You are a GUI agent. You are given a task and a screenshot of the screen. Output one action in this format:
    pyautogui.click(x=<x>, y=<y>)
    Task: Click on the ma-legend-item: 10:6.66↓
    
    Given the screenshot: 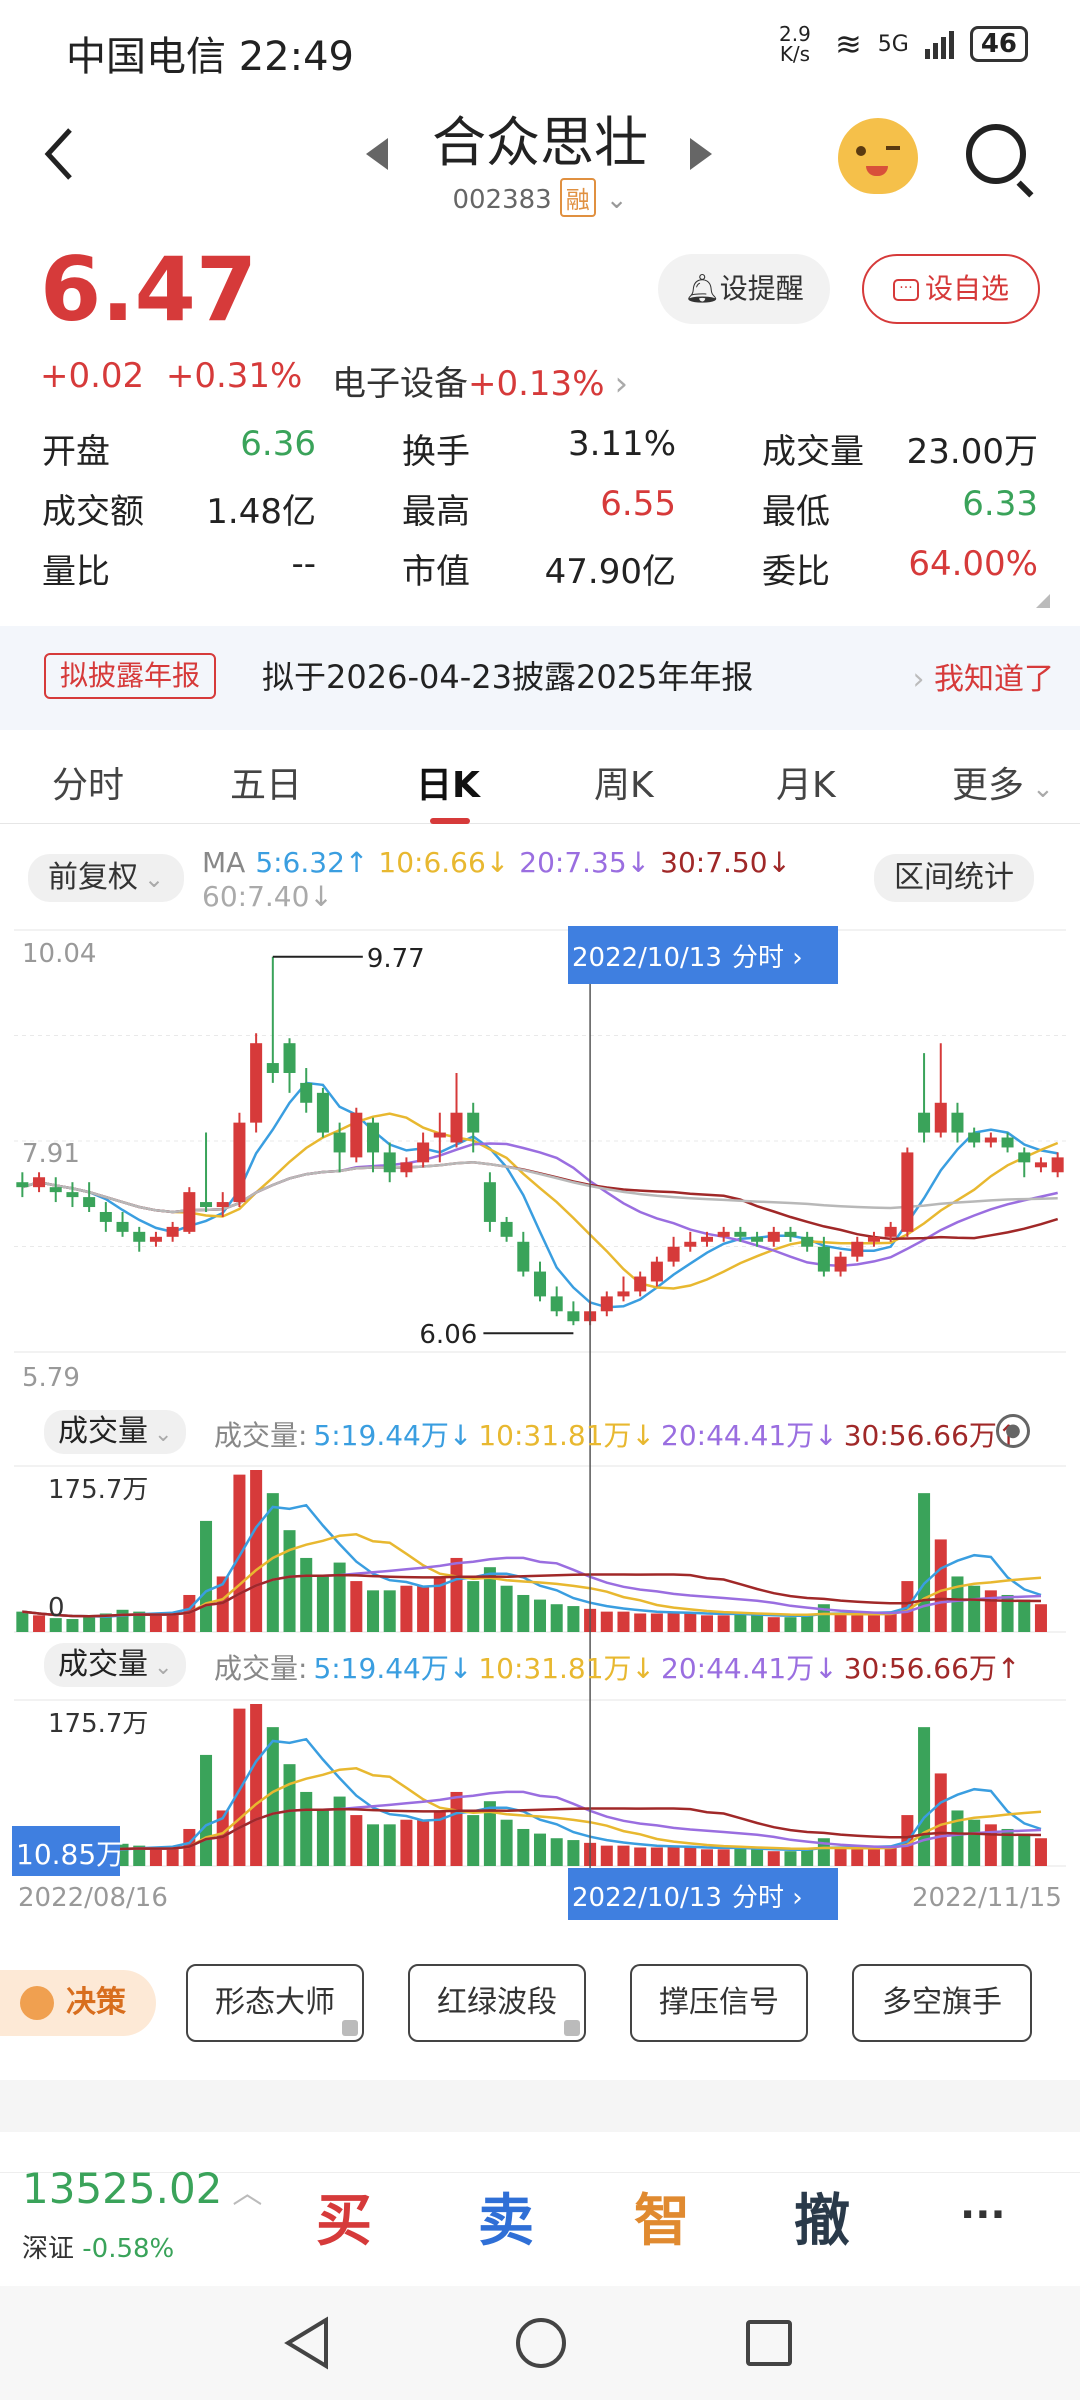 What is the action you would take?
    pyautogui.click(x=444, y=862)
    